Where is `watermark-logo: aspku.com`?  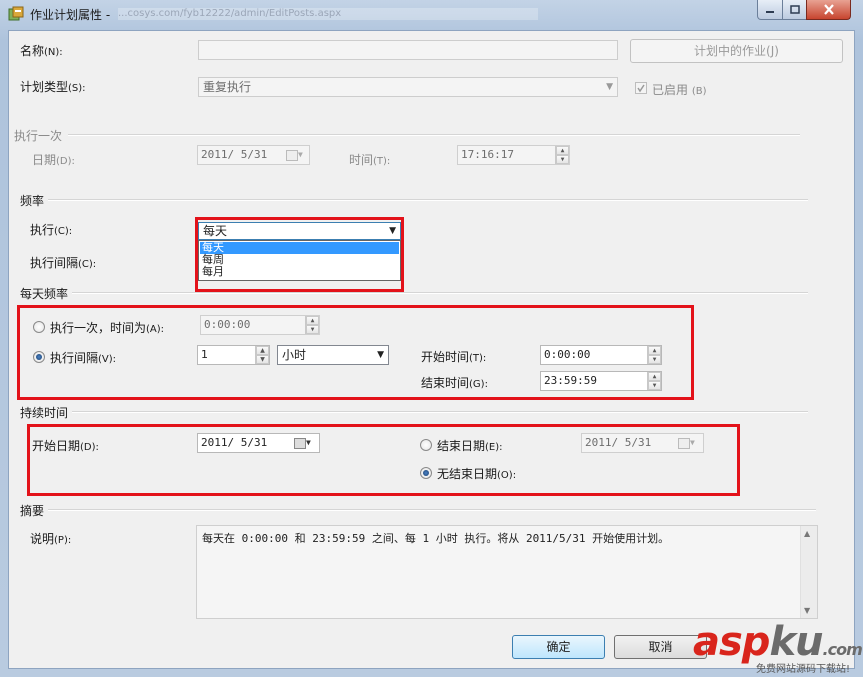 watermark-logo: aspku.com is located at coordinates (778, 642).